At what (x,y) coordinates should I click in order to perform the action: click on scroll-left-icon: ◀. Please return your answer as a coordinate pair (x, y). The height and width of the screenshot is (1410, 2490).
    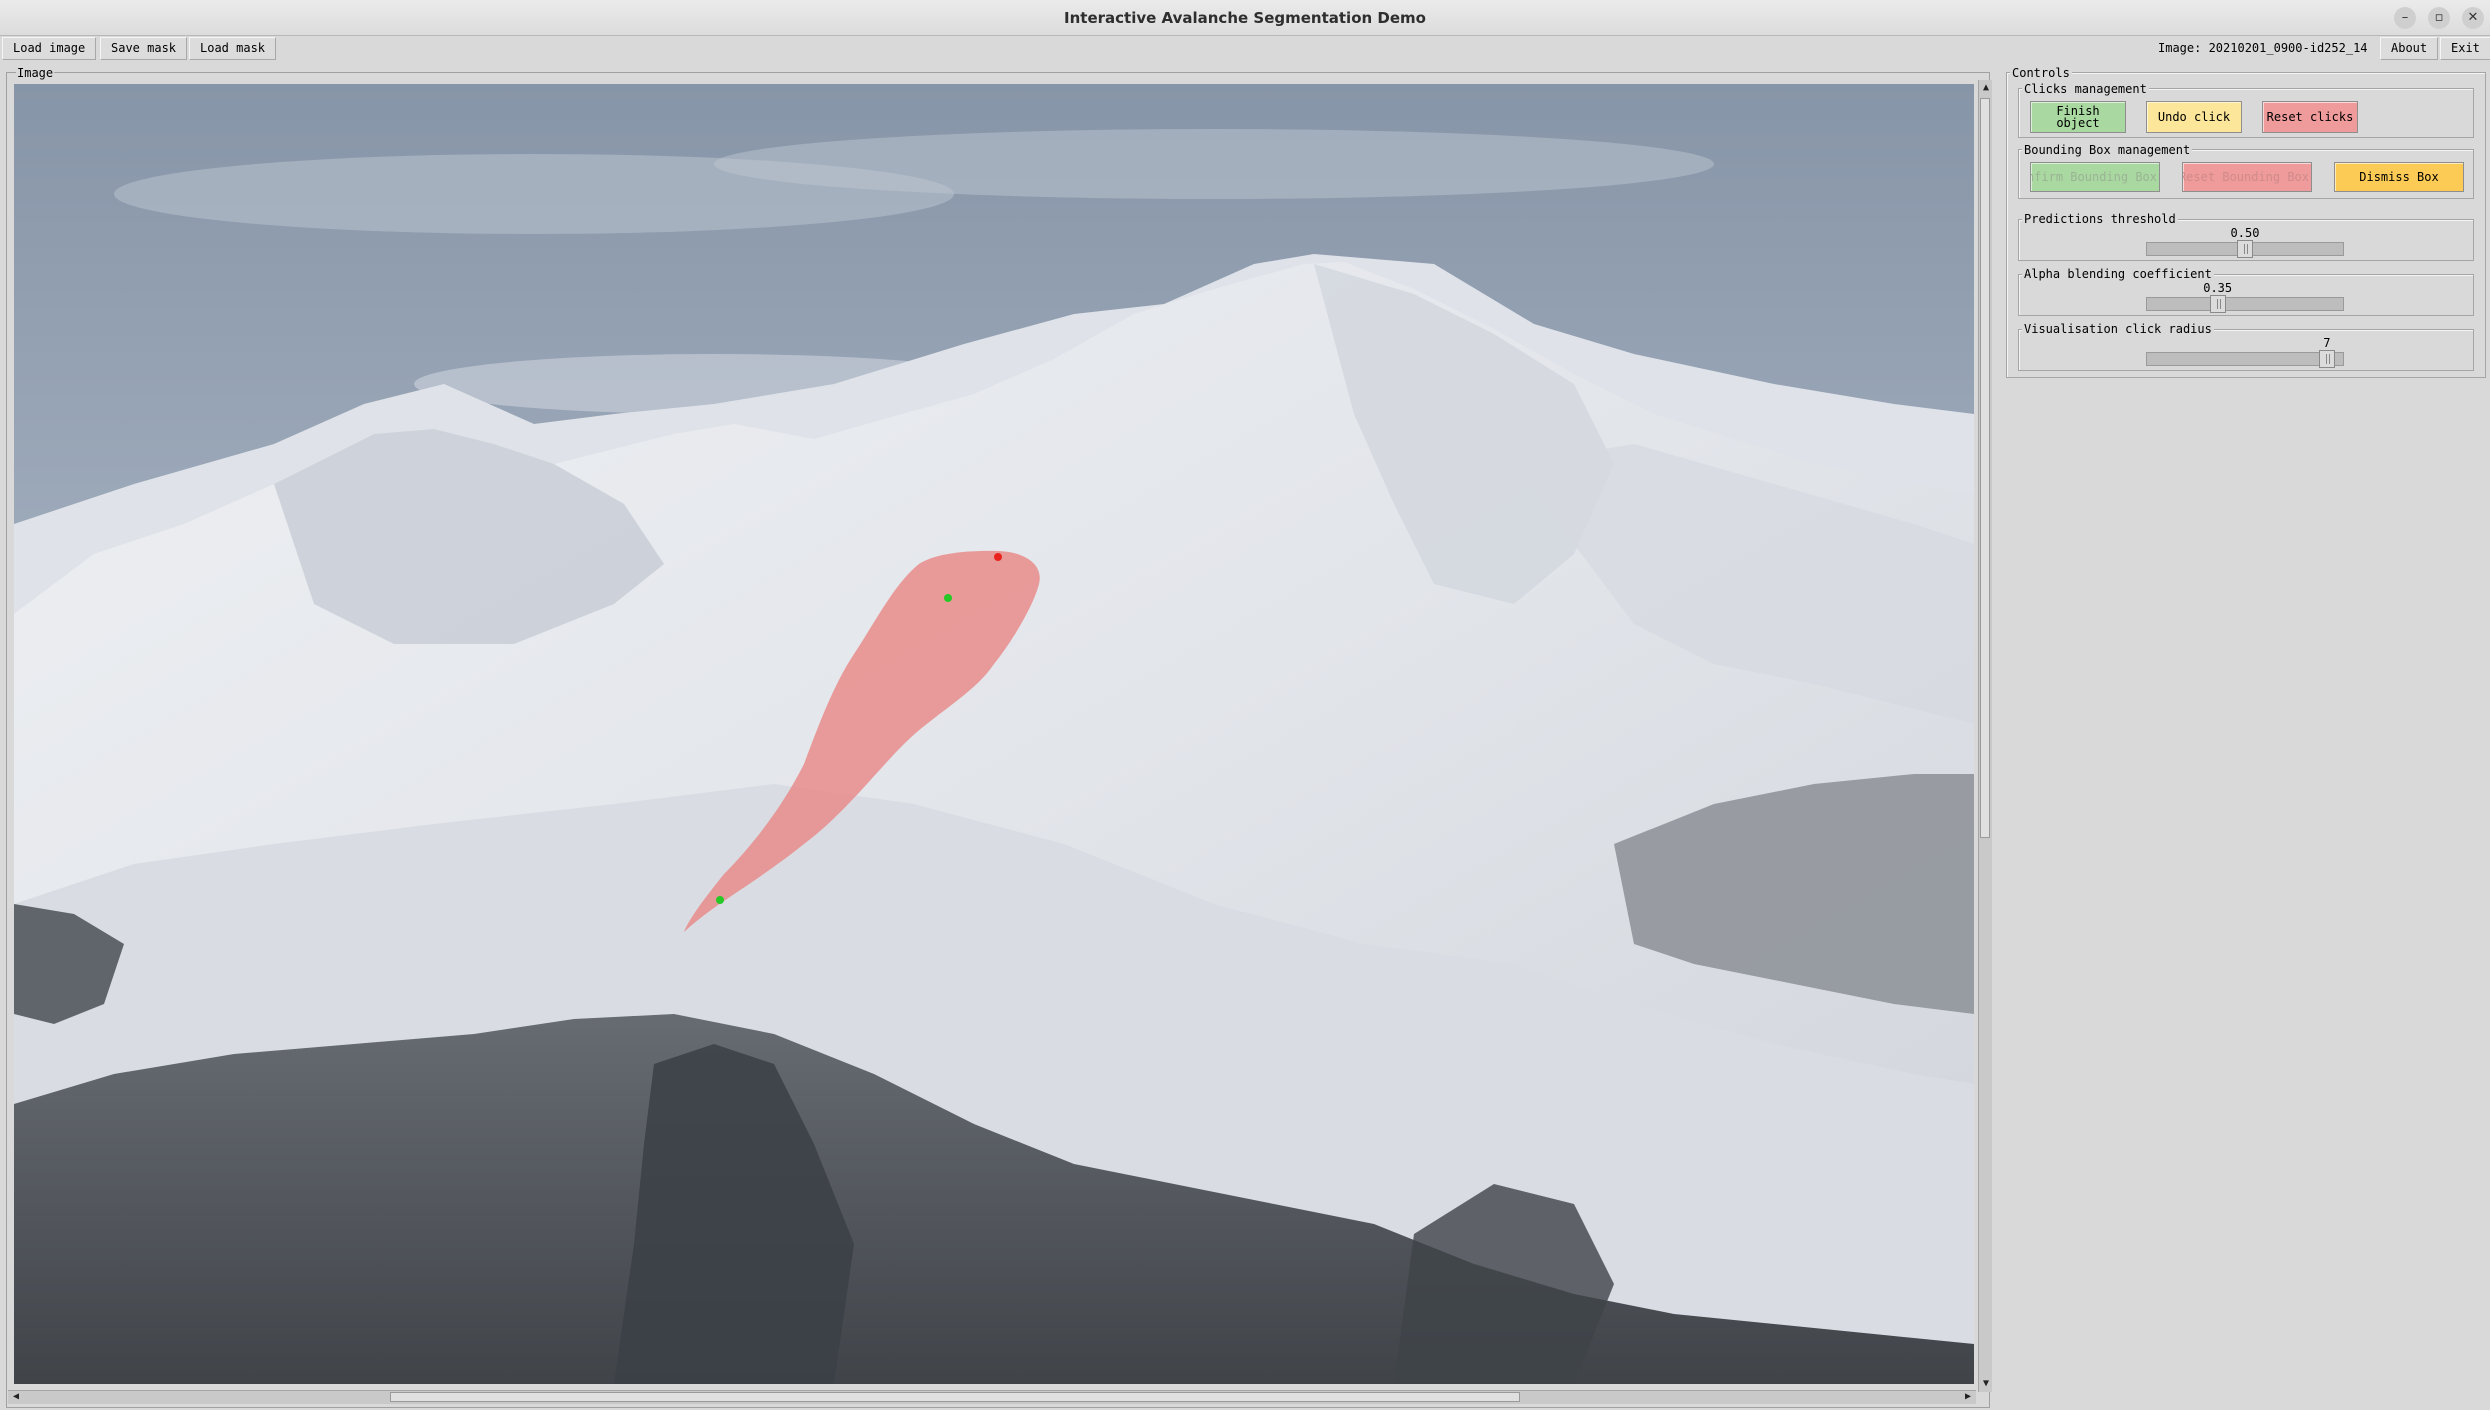
    Looking at the image, I should click on (16, 1397).